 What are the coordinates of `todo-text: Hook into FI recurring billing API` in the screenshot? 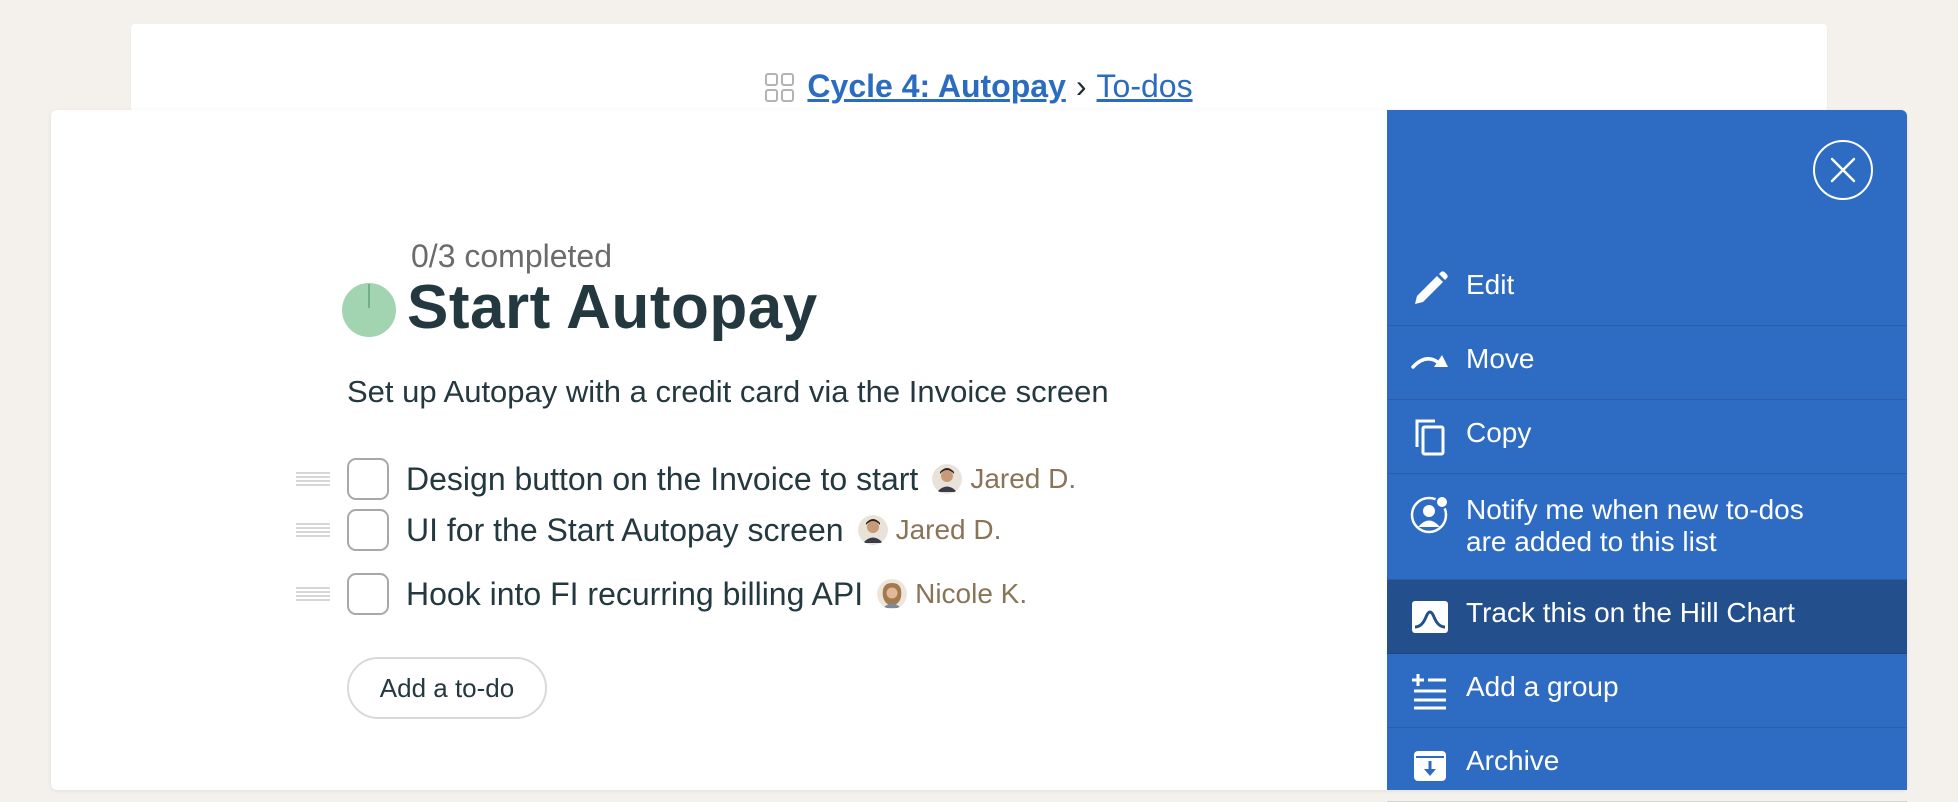 It's located at (634, 594).